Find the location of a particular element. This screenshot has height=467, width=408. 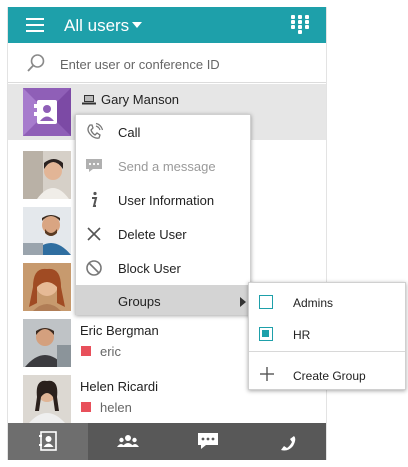

contact-name: Helen Ricardi is located at coordinates (119, 386).